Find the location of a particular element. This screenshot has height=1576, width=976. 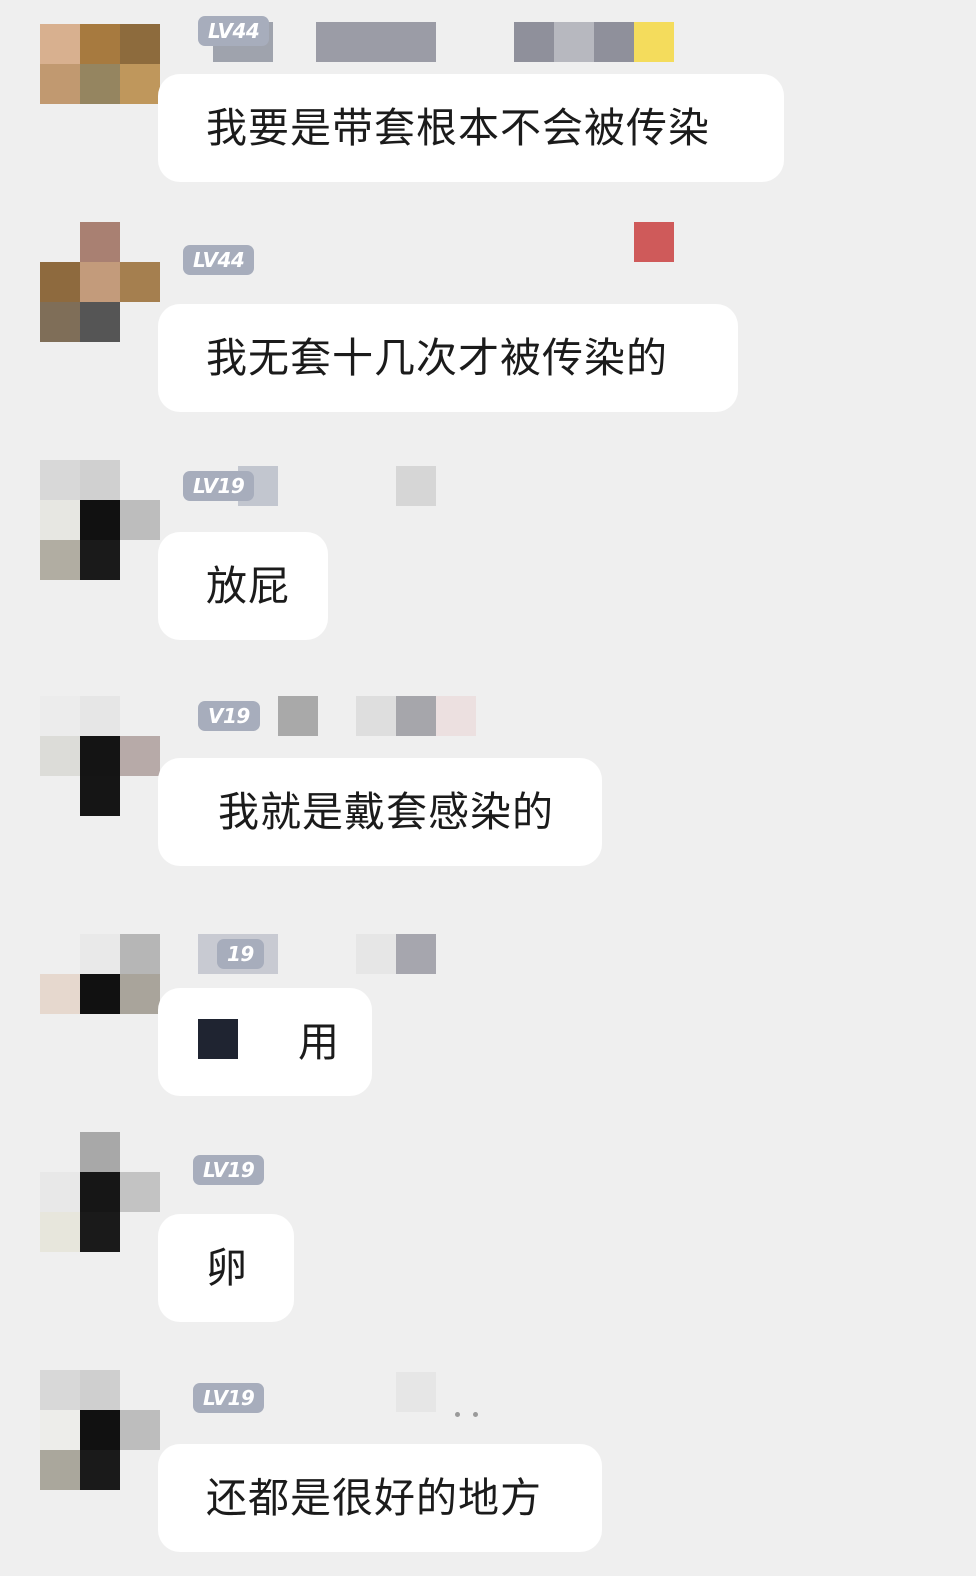

message-text: 我要是带套根本不会被传染 is located at coordinates (458, 128).